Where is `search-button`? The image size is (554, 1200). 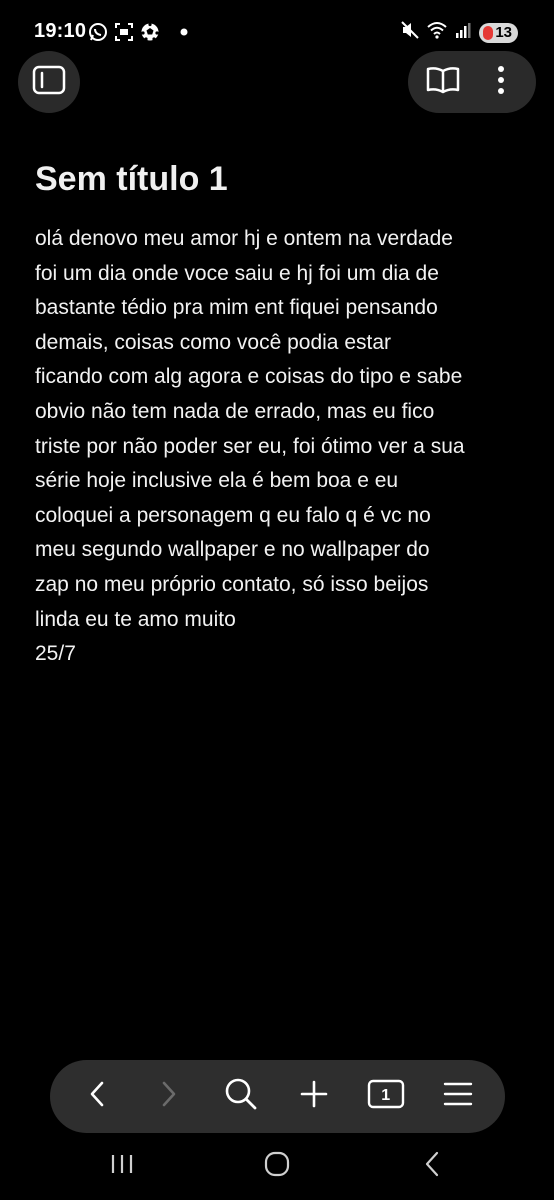 search-button is located at coordinates (241, 1097).